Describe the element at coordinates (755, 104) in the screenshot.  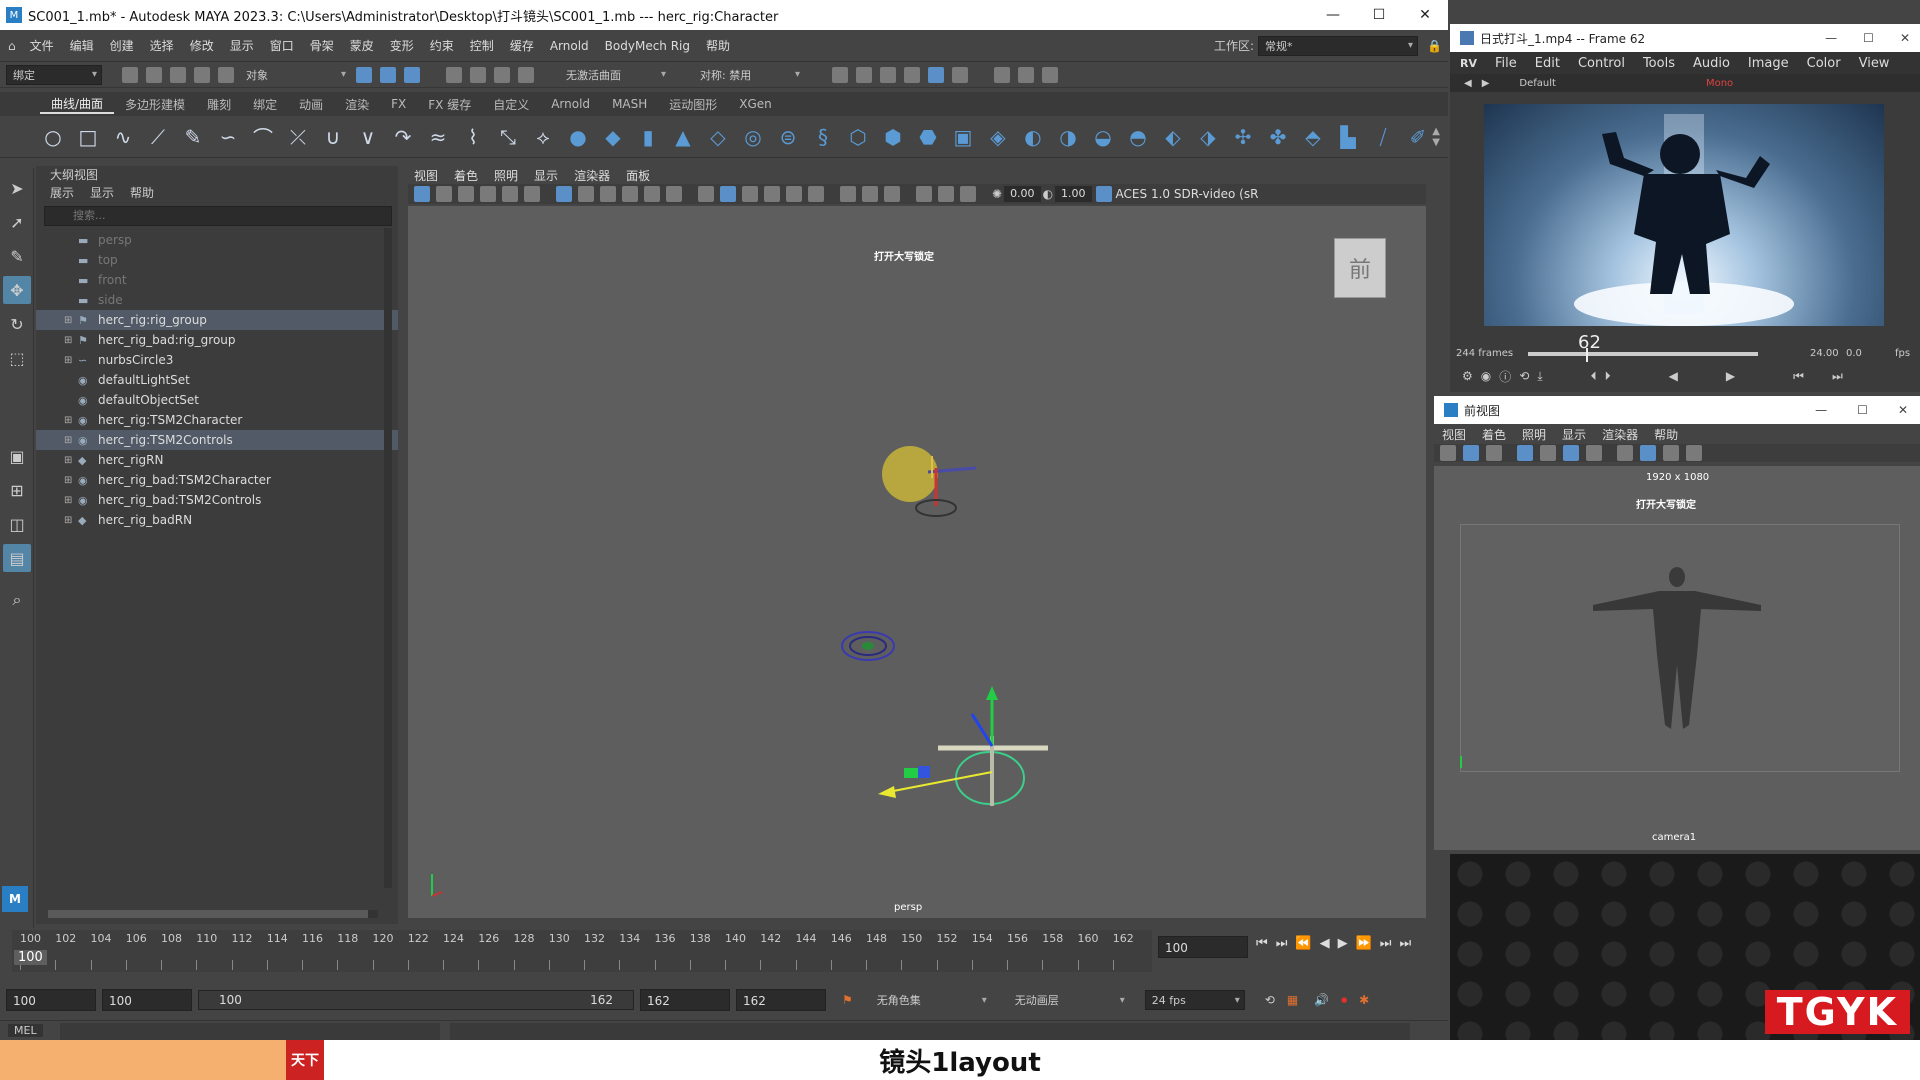
I see `shelf-tab-xgen: XGen` at that location.